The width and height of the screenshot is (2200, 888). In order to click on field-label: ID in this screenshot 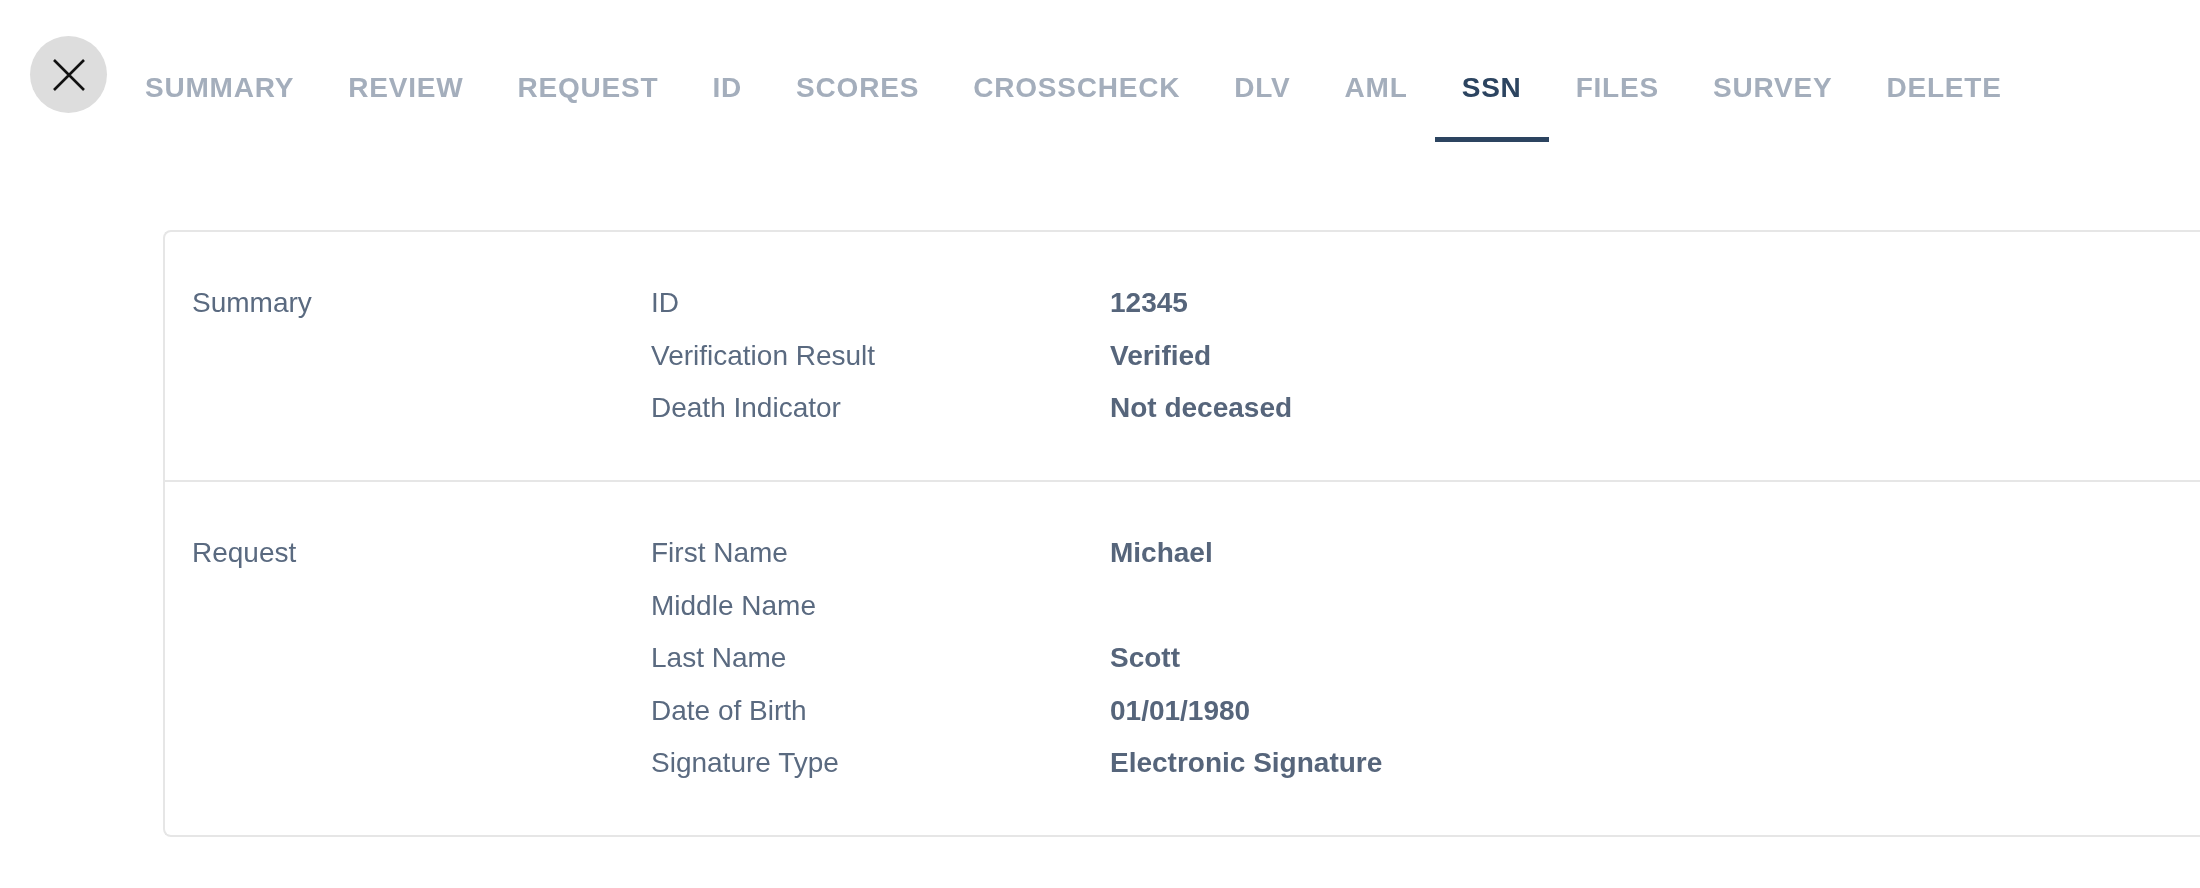, I will do `click(665, 303)`.